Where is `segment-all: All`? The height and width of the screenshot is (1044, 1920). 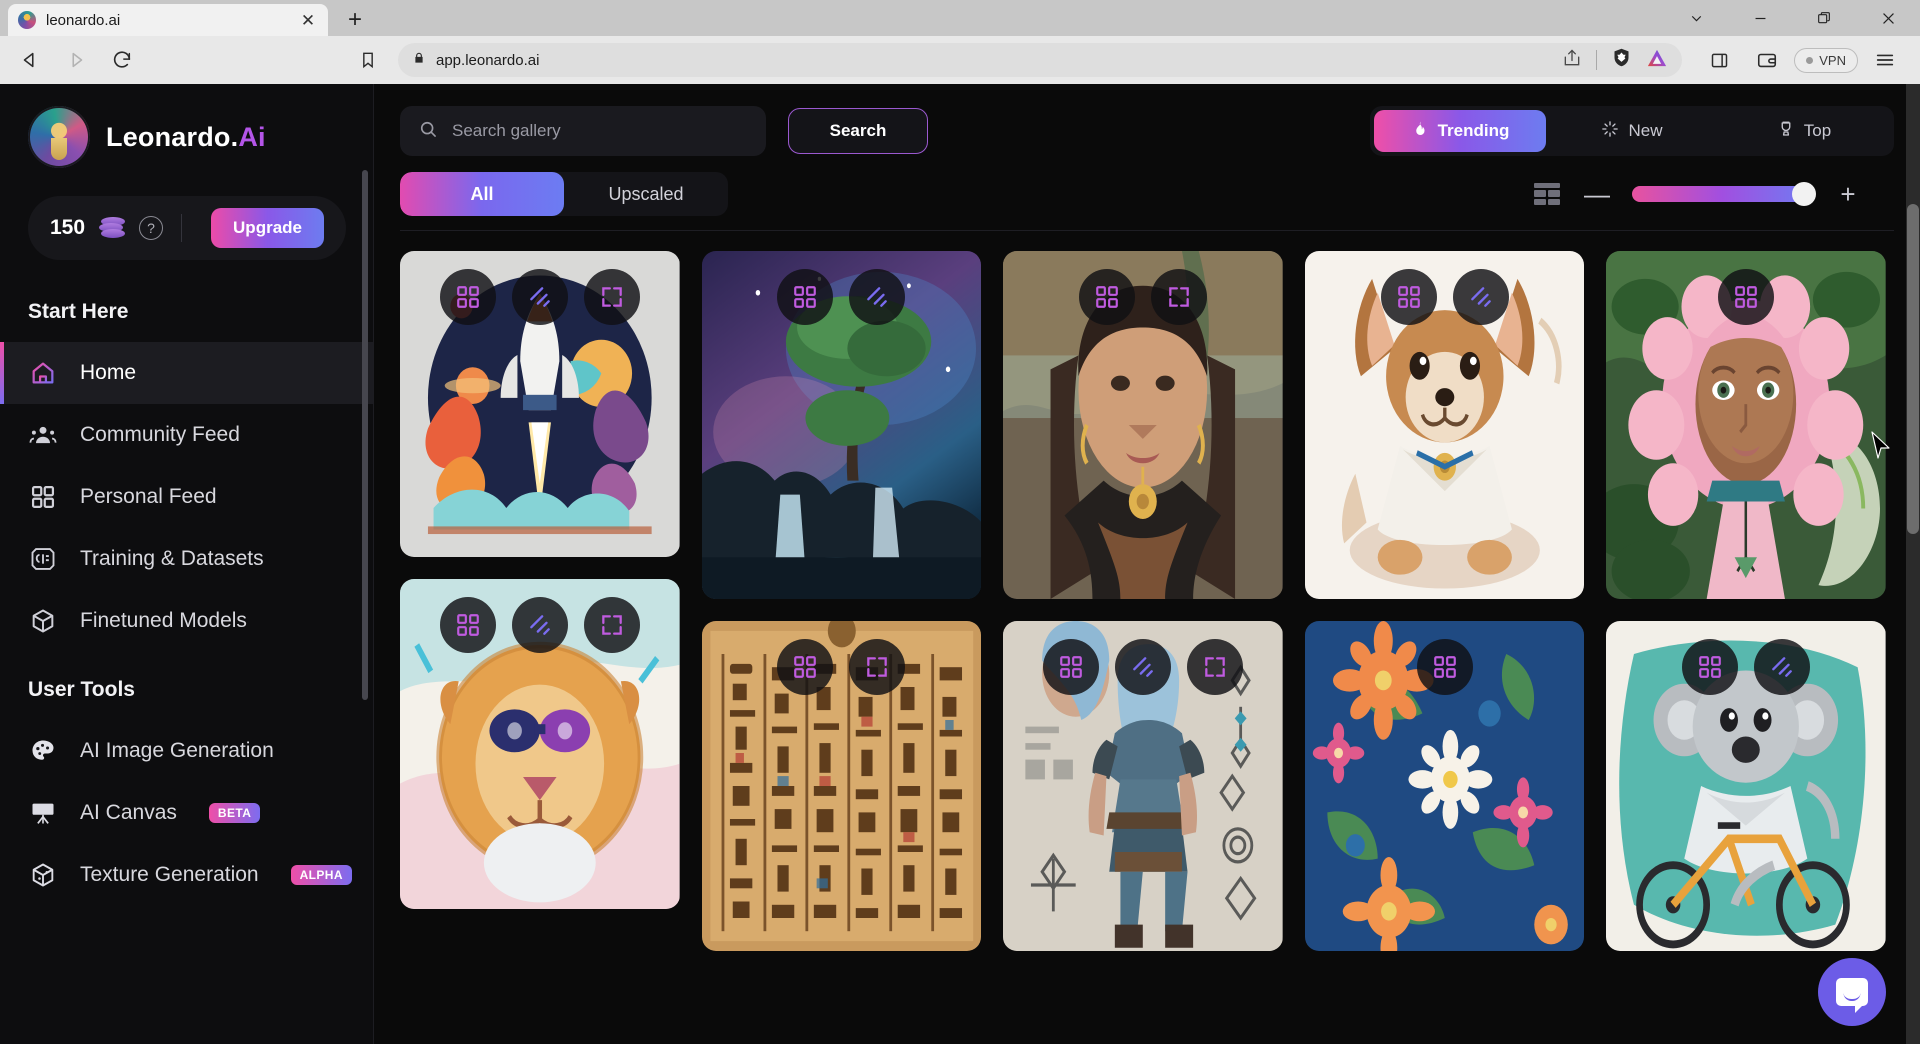 segment-all: All is located at coordinates (482, 194).